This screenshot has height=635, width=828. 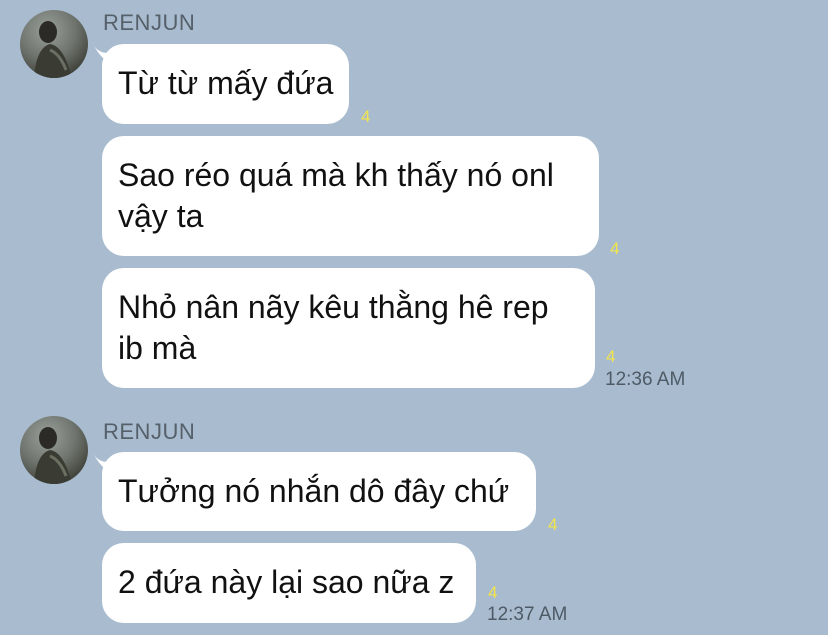 What do you see at coordinates (645, 379) in the screenshot?
I see `timestamp: 12:36 AM` at bounding box center [645, 379].